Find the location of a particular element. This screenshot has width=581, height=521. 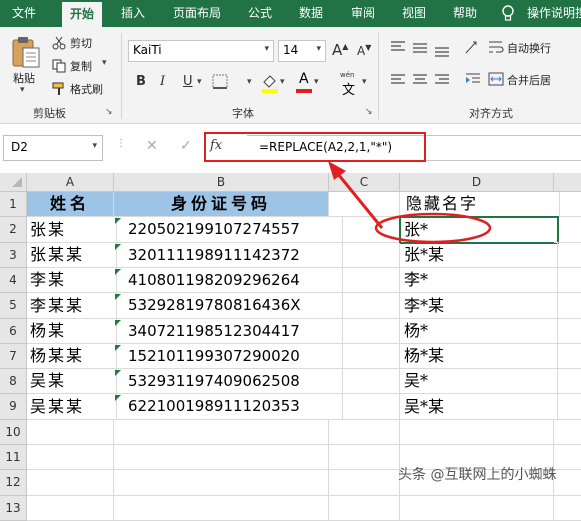

cell-name: 李某 is located at coordinates (72, 280).